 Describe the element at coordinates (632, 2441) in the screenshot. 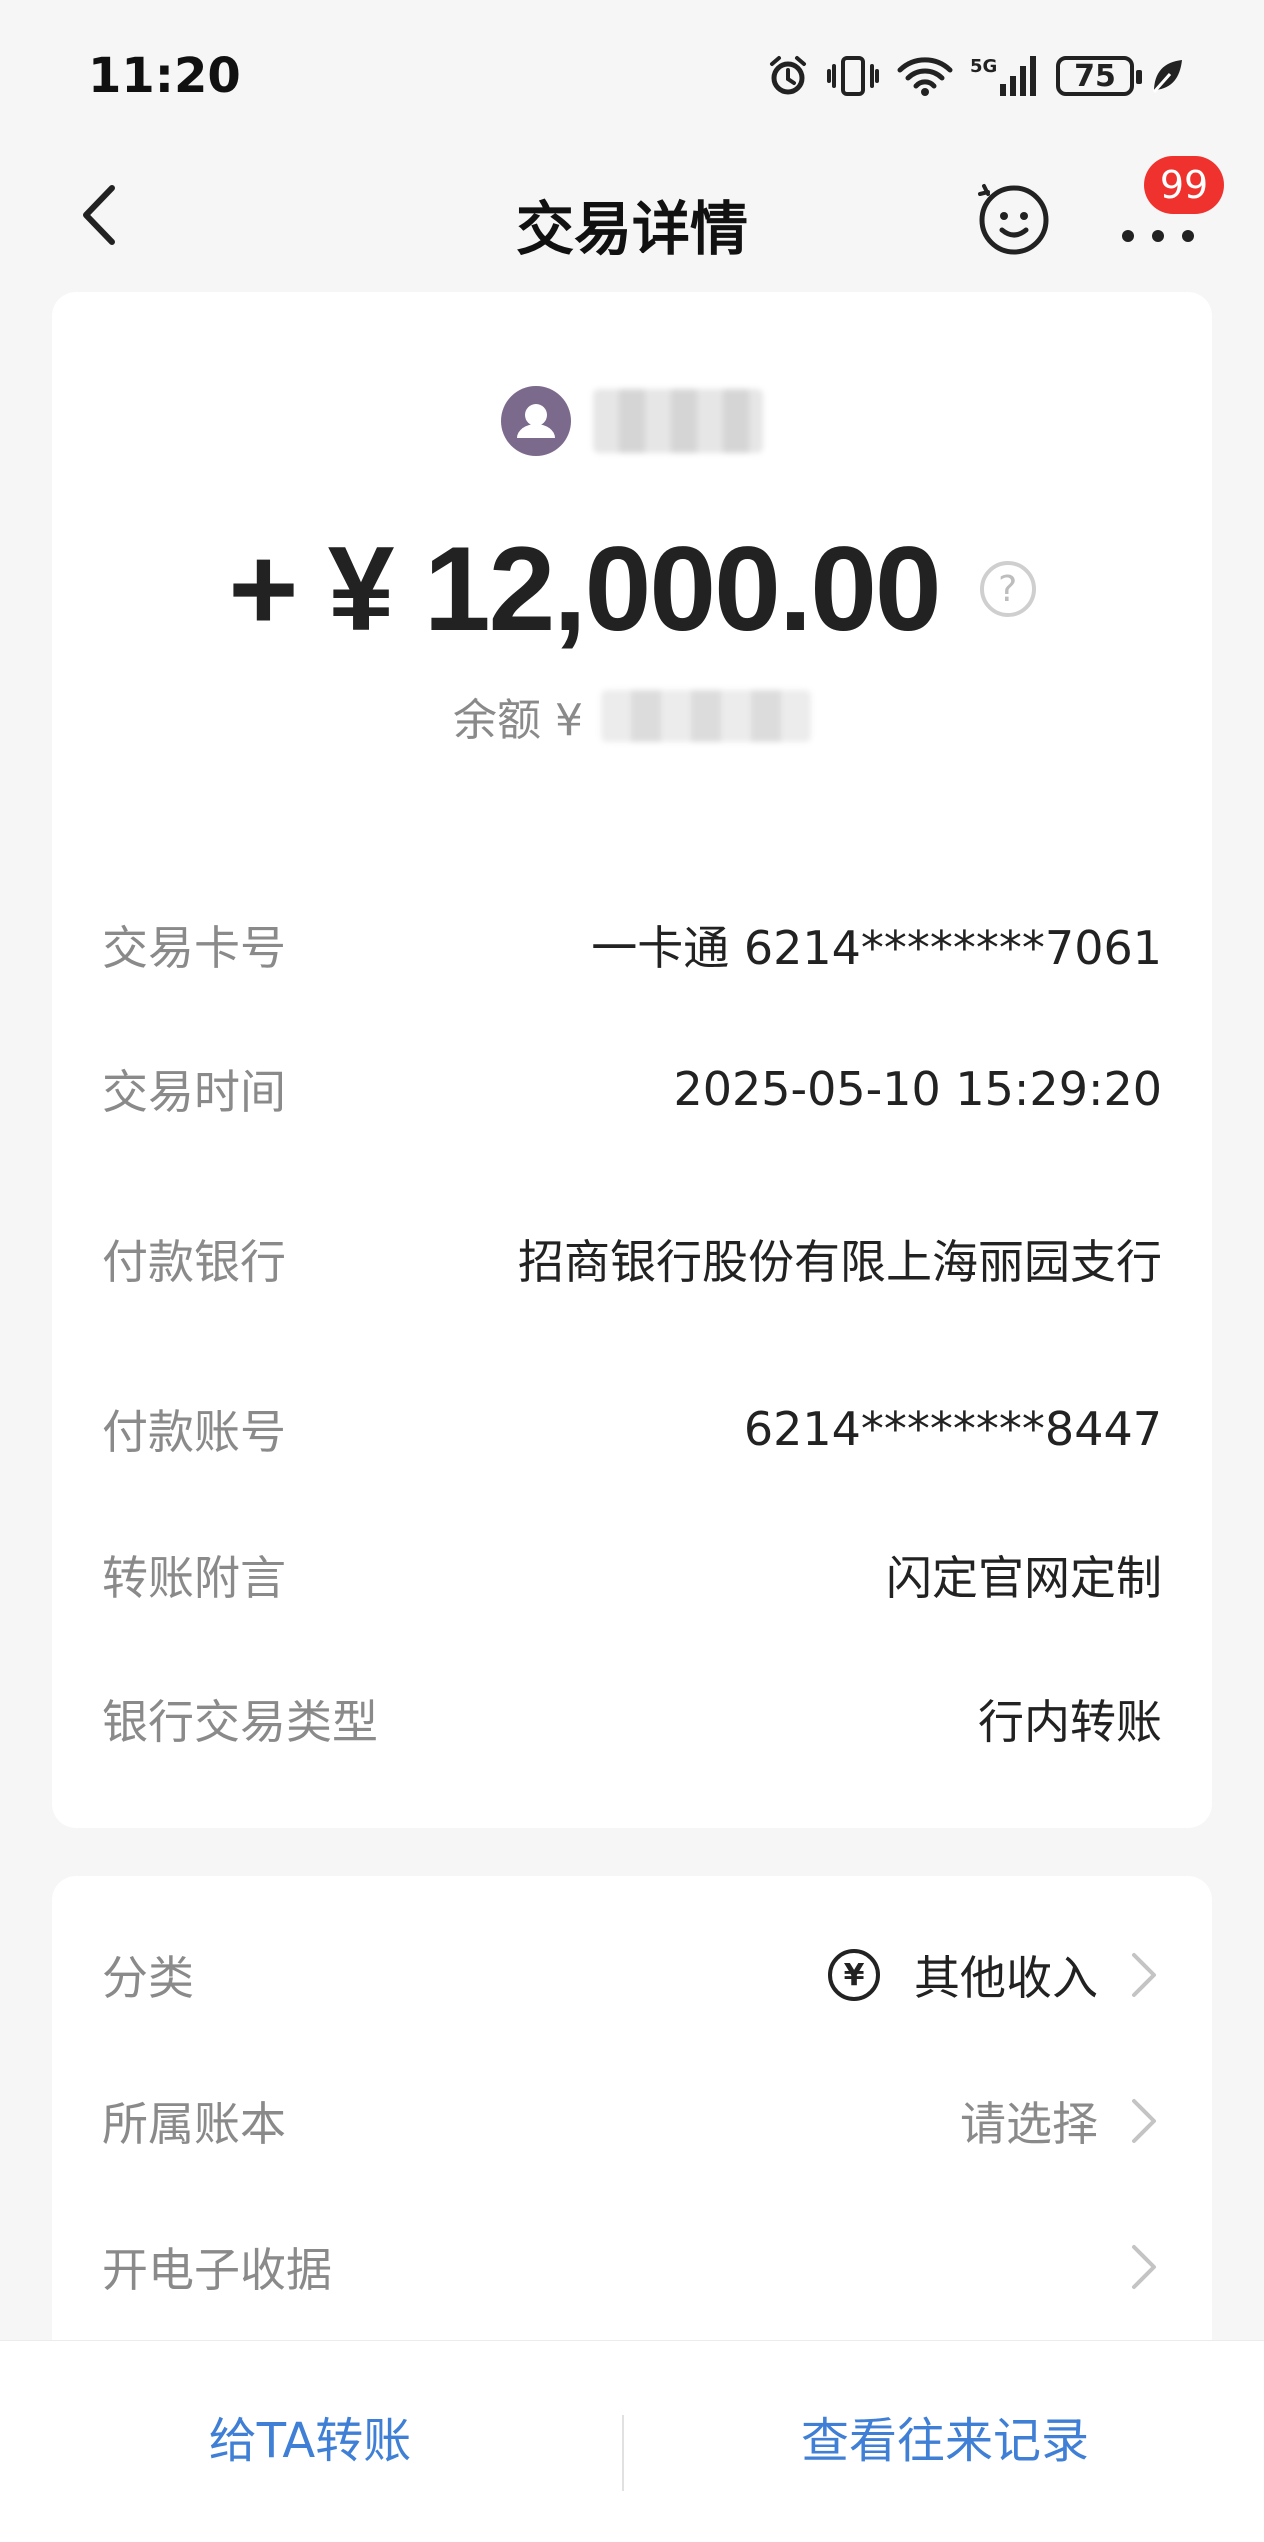

I see `bottom-action-bar: 给TA转账 查看往来记录` at that location.